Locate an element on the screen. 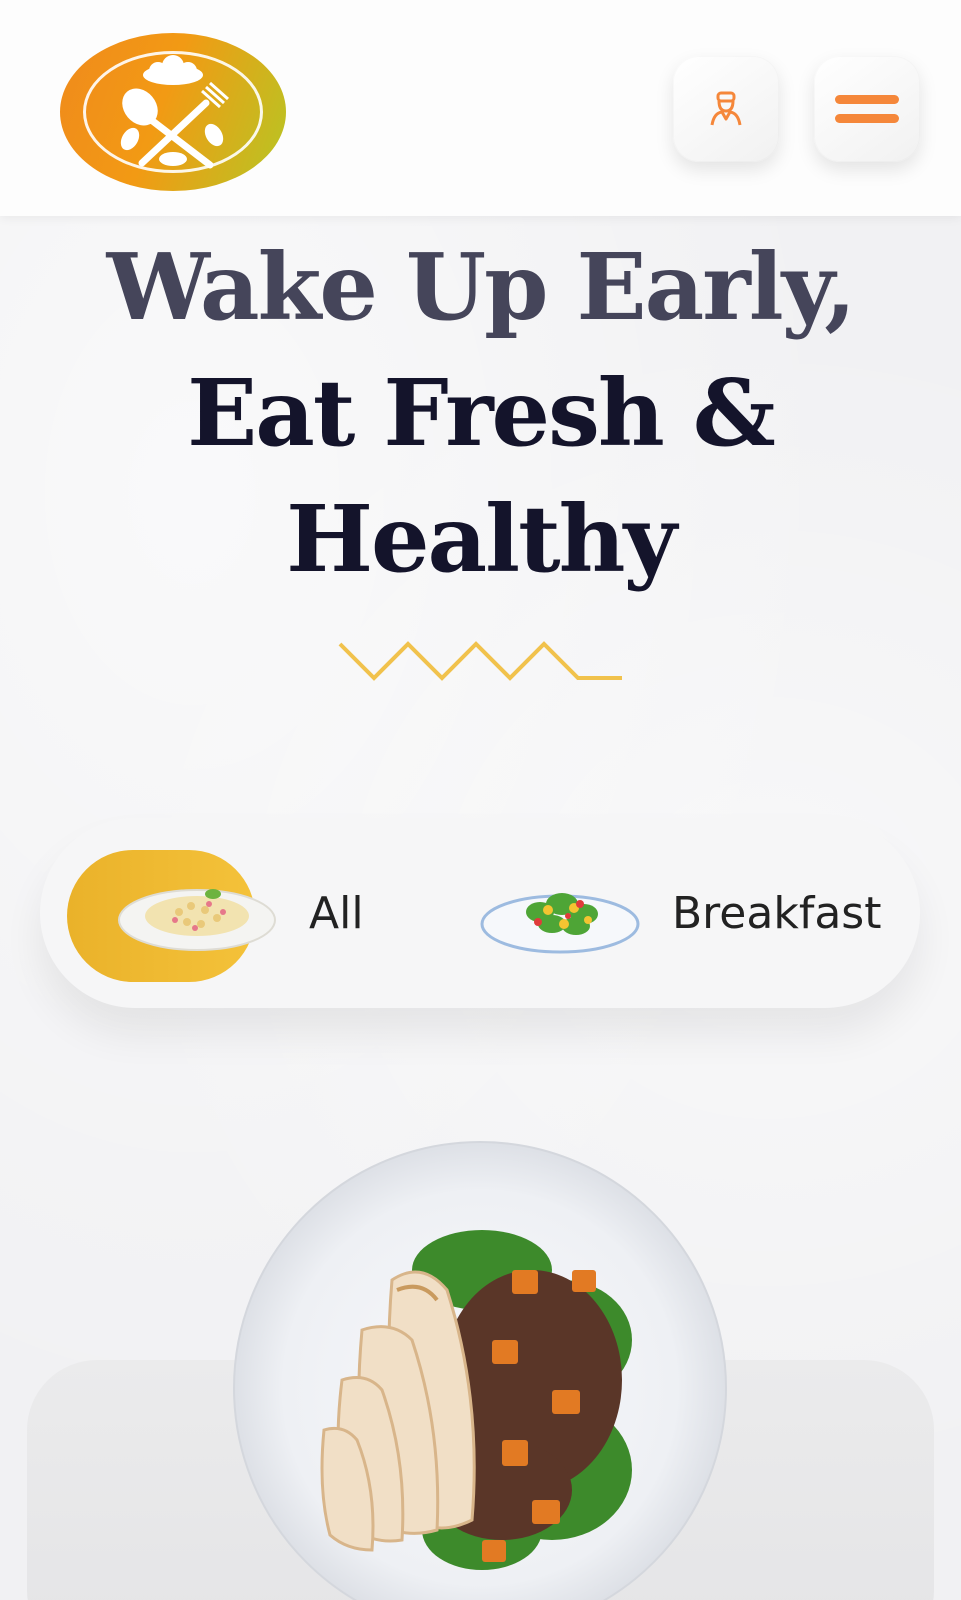 Image resolution: width=961 pixels, height=1600 pixels. category-breakfast-label: Breakfast is located at coordinates (777, 913).